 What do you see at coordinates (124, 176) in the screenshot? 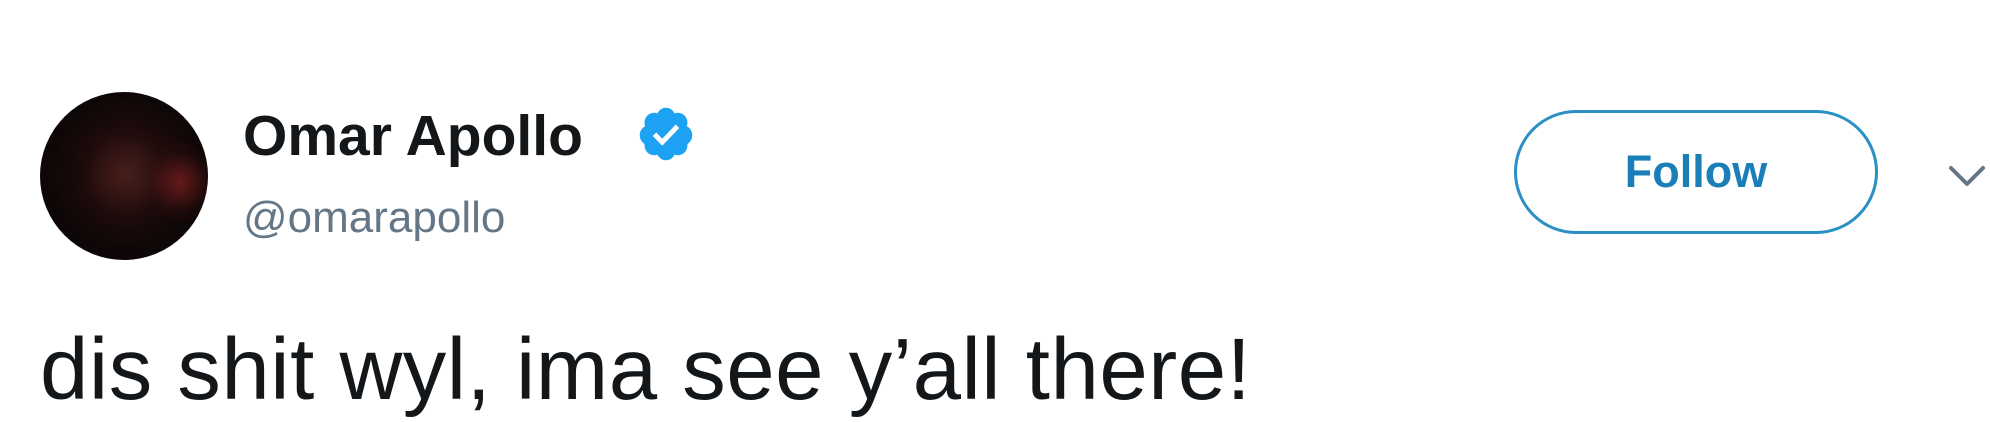
I see `avatar` at bounding box center [124, 176].